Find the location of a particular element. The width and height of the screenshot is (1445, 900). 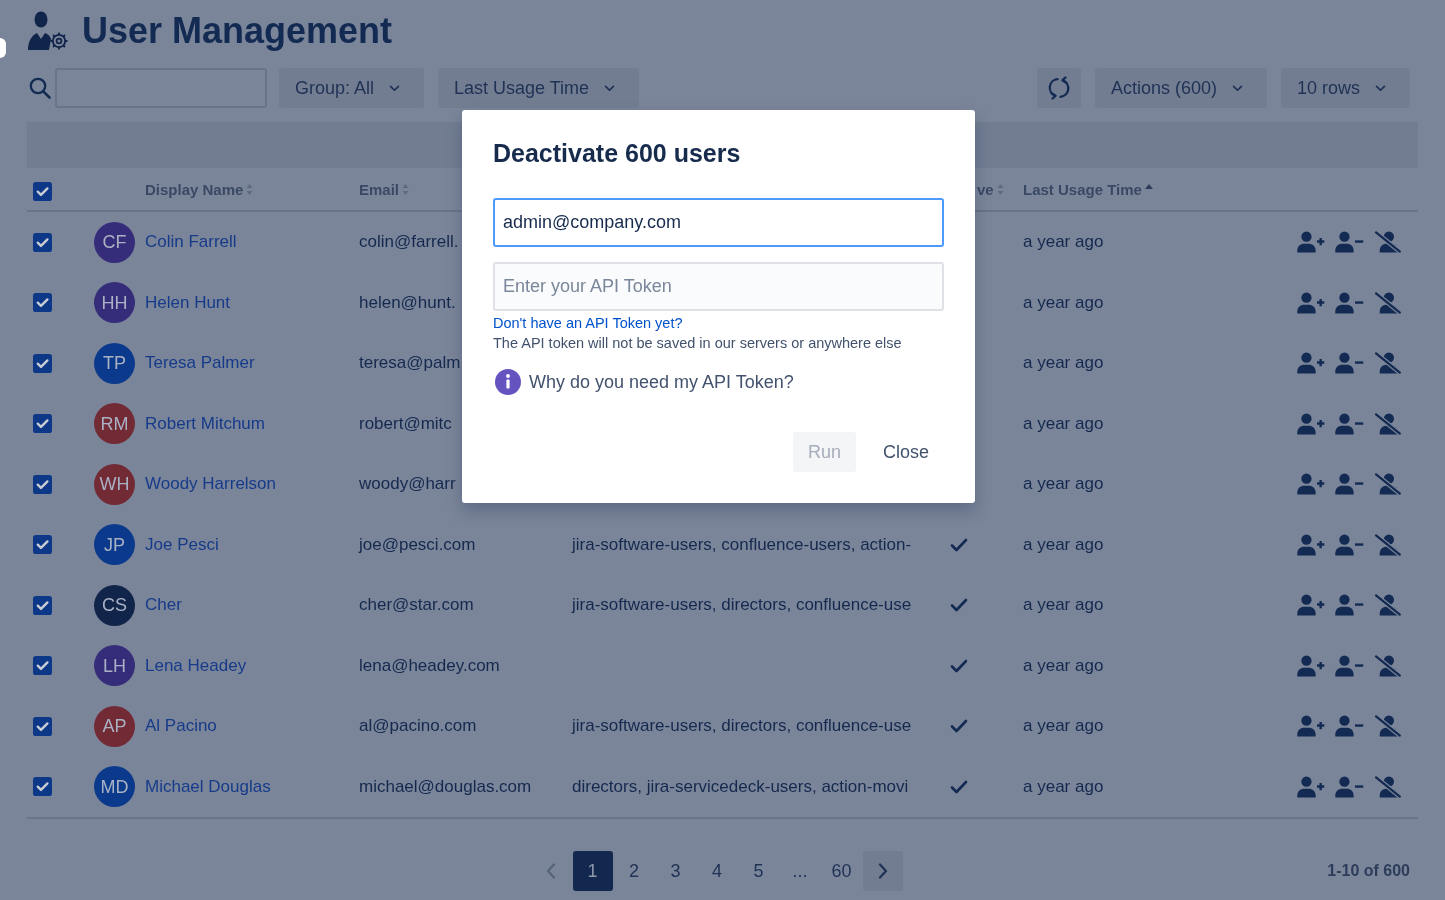

user-name-link: Woody Harrelson is located at coordinates (211, 484).